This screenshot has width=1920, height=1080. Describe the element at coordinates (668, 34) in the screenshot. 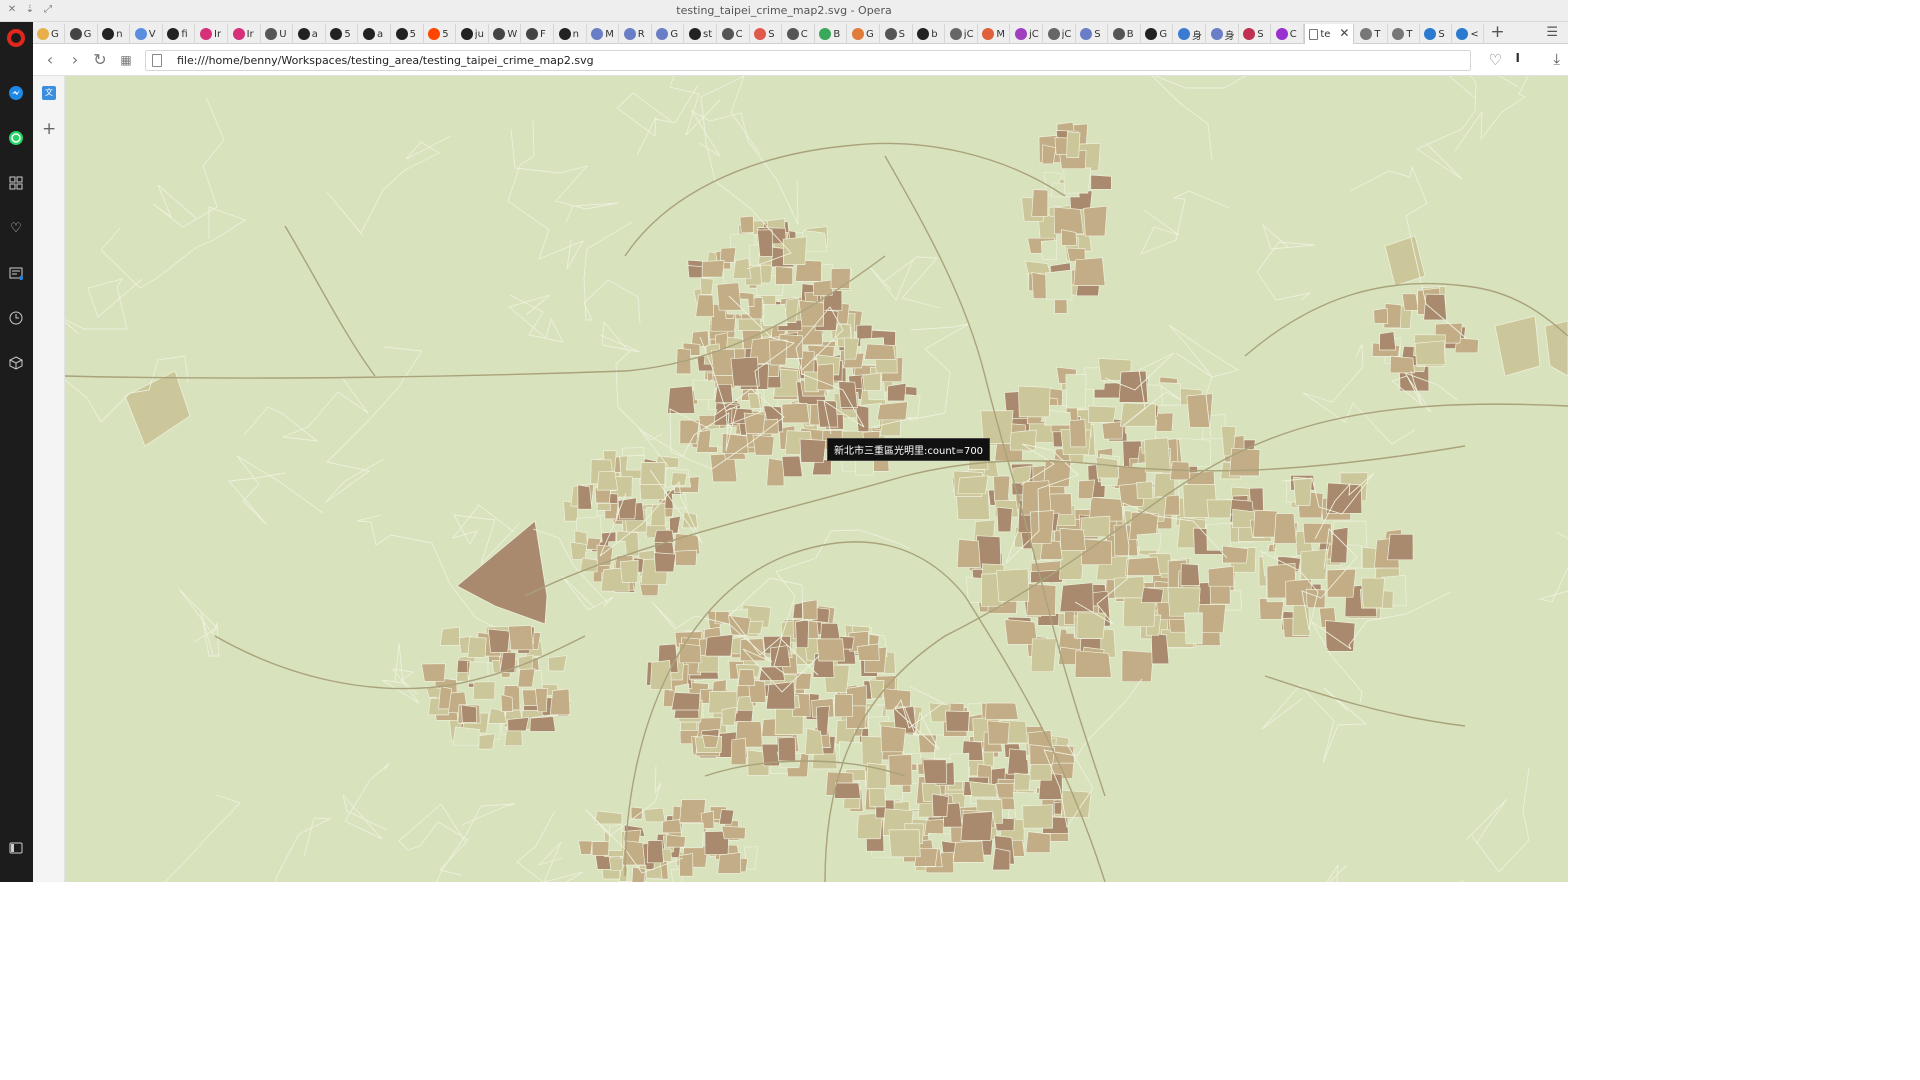

I see `tab-19: G` at that location.